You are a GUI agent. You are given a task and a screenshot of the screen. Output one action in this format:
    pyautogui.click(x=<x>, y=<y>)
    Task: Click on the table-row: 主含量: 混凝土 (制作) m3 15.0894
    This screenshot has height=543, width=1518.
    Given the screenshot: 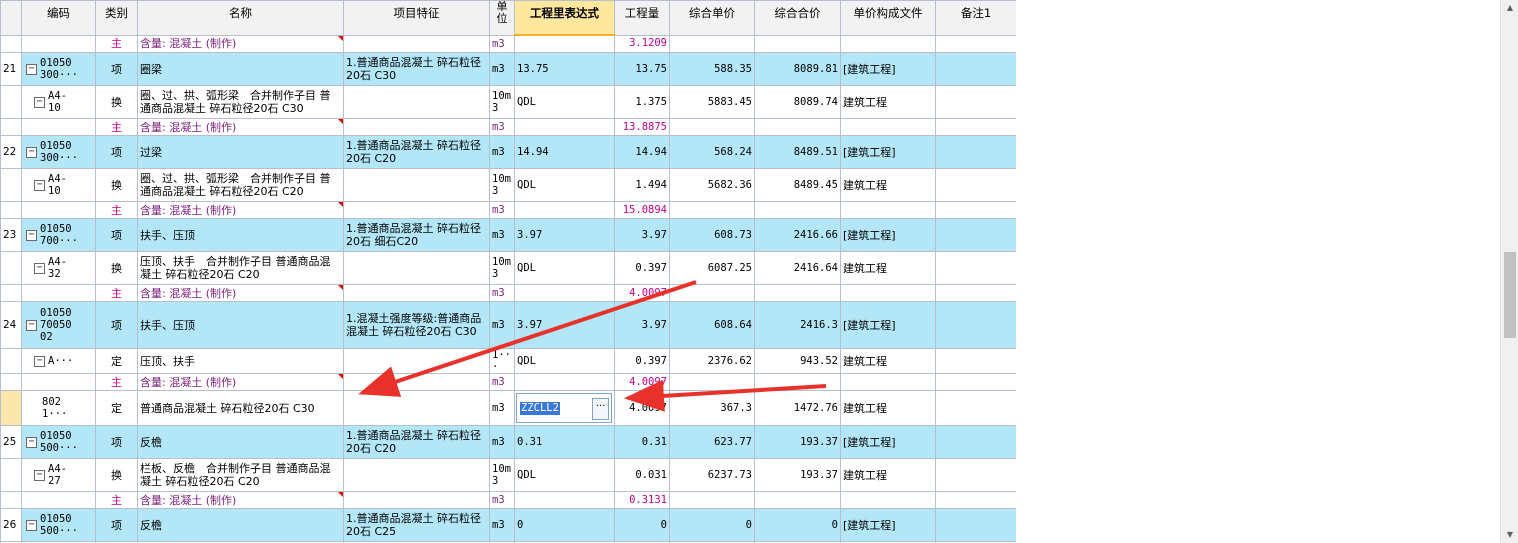 What is the action you would take?
    pyautogui.click(x=508, y=210)
    